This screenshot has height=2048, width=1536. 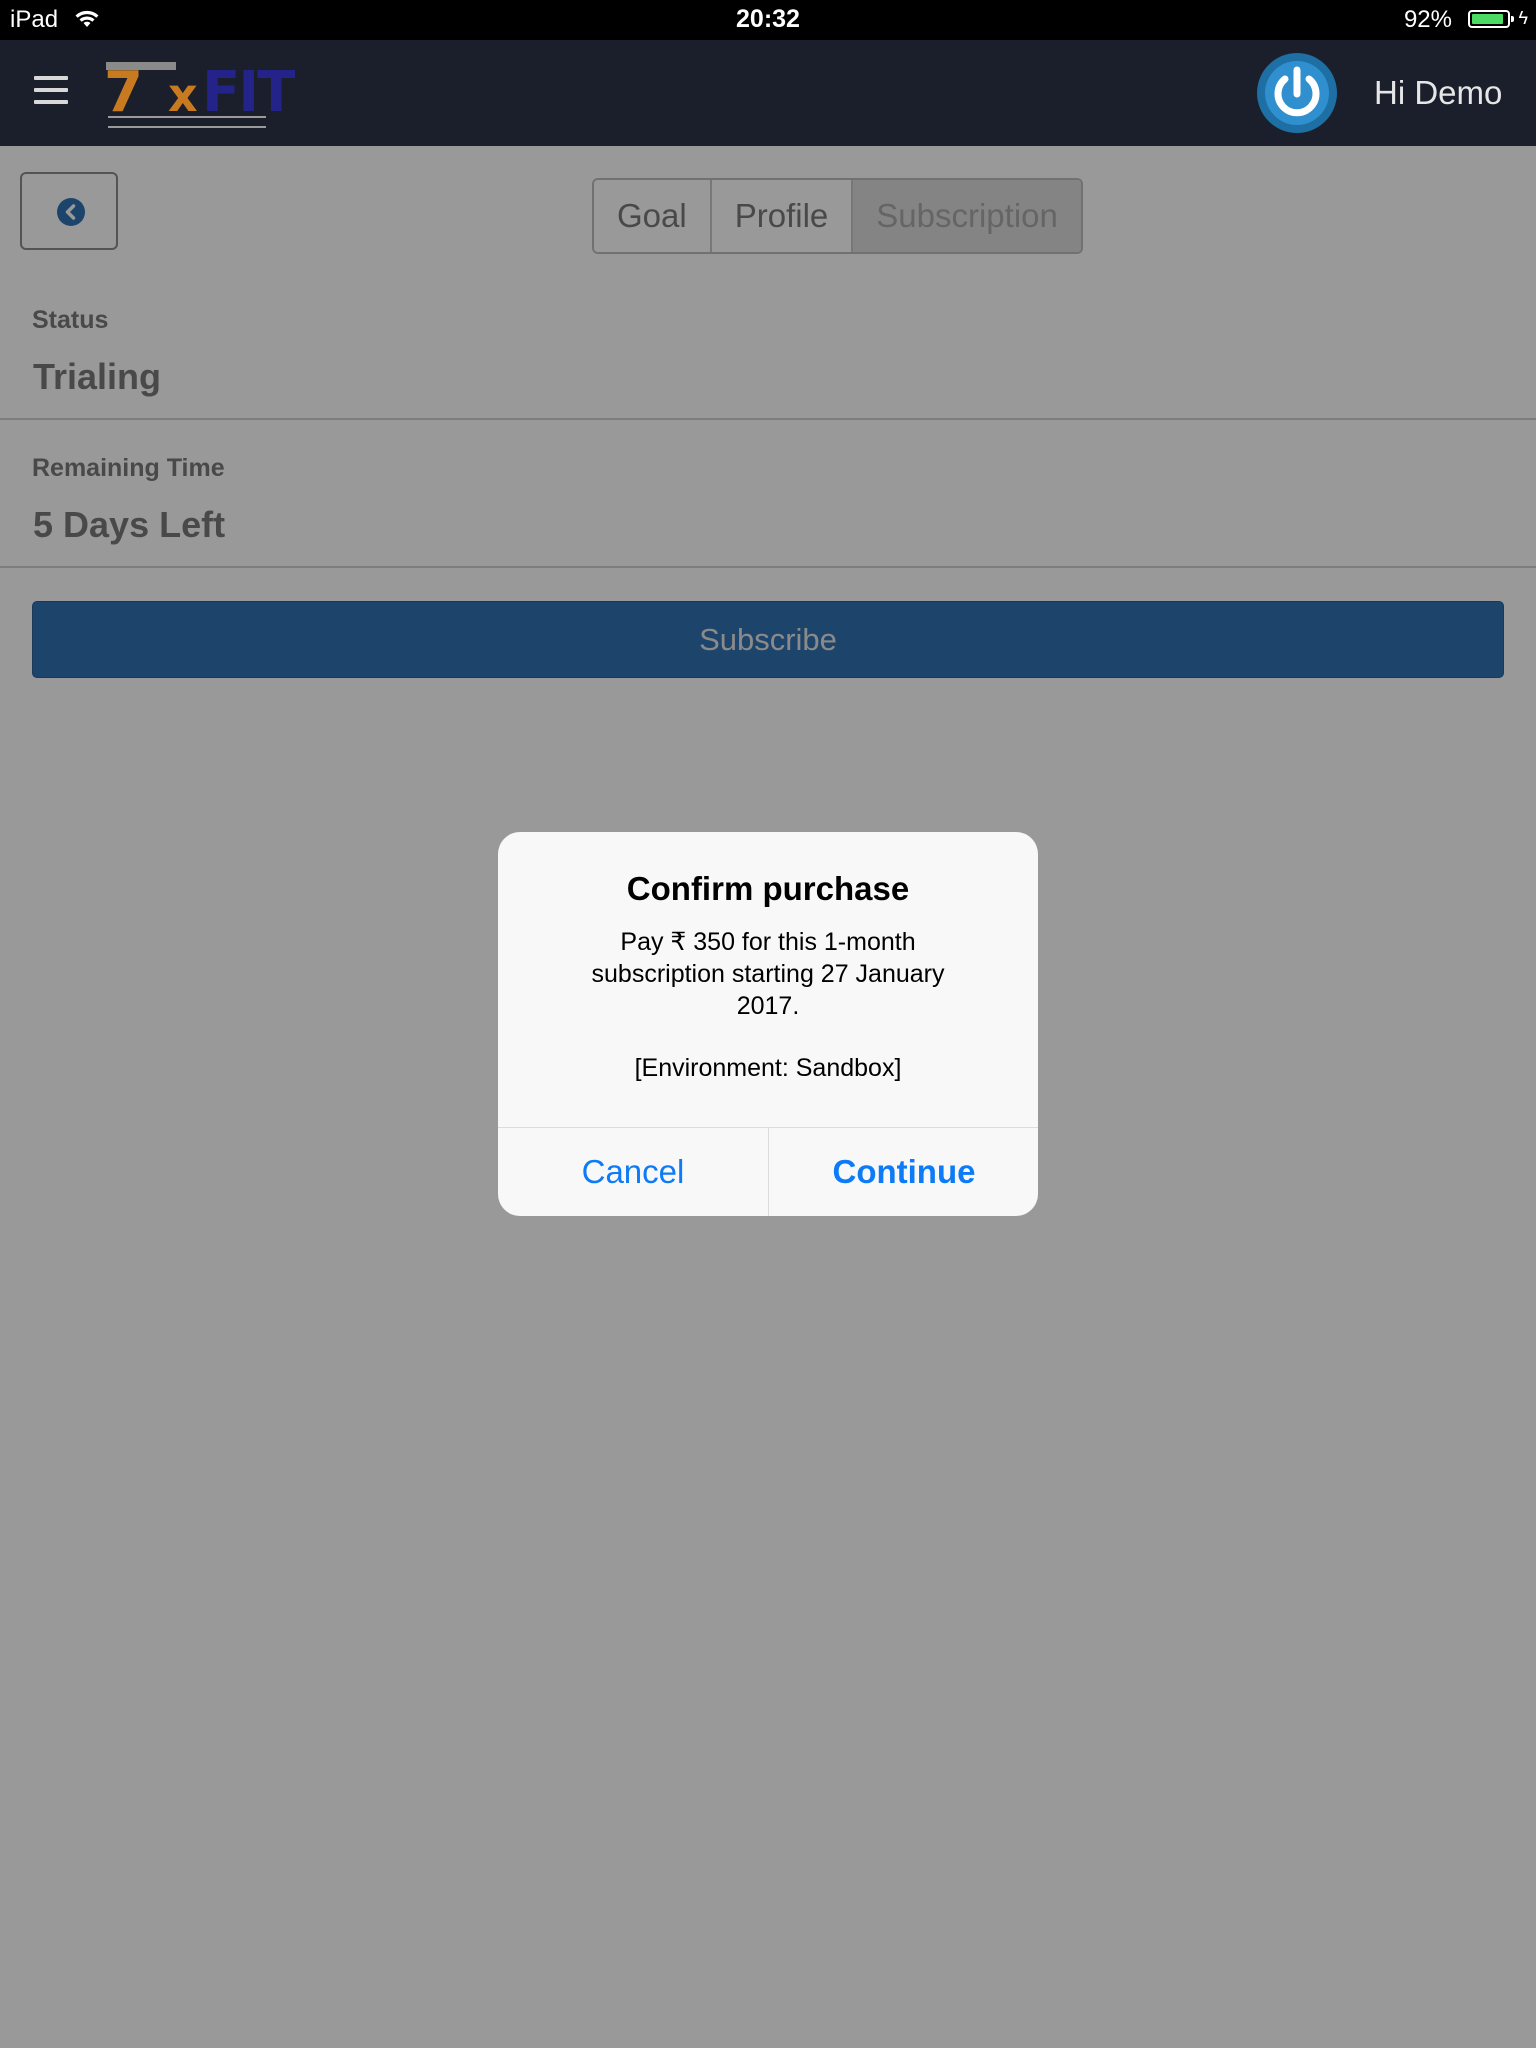 What do you see at coordinates (1427, 19) in the screenshot?
I see `battery-percent: 92%` at bounding box center [1427, 19].